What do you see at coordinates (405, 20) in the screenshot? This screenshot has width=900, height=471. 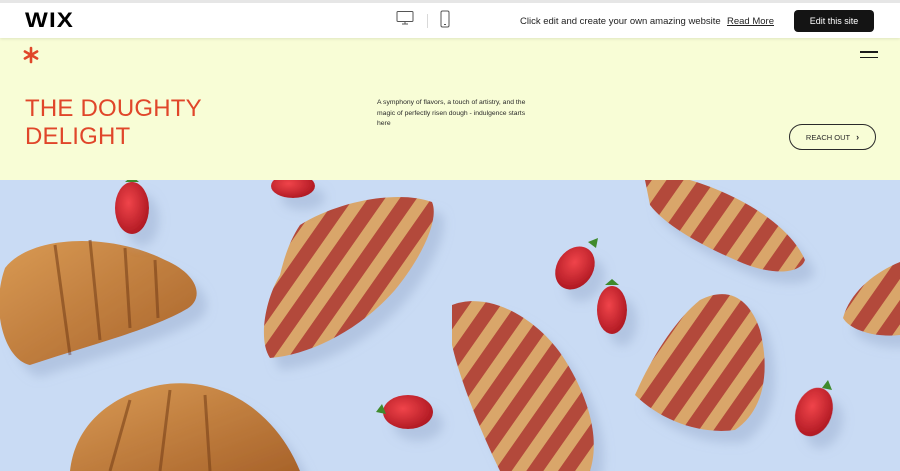 I see `desktop-view-icon` at bounding box center [405, 20].